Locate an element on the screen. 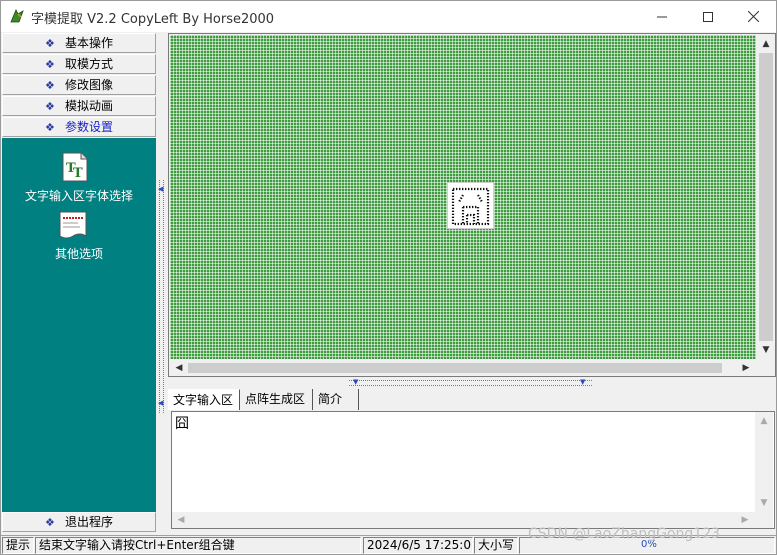 The width and height of the screenshot is (777, 555). sidebar-item-animation: ❖ 模拟动画 is located at coordinates (79, 106).